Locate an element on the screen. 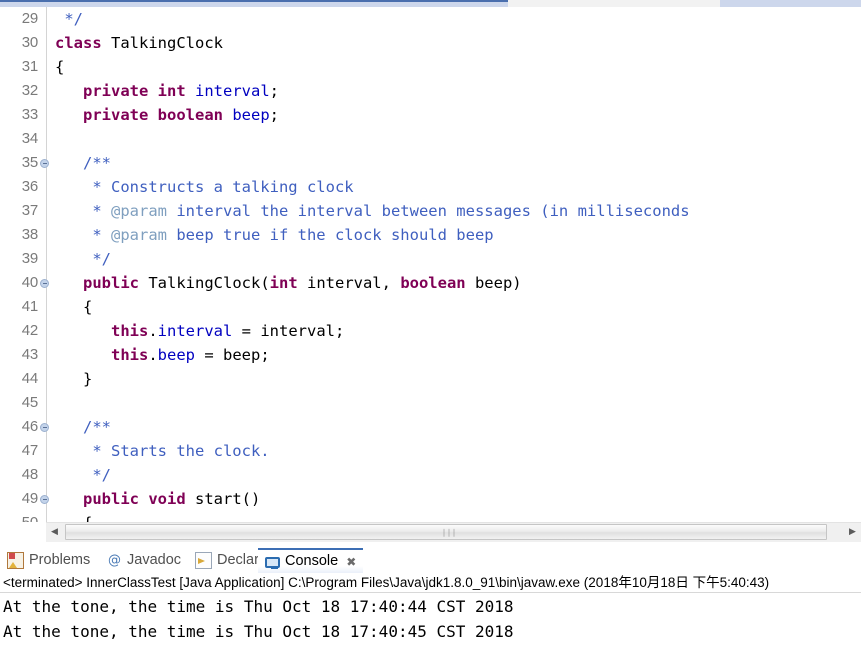 This screenshot has height=649, width=861. line-number: 36 is located at coordinates (29, 186).